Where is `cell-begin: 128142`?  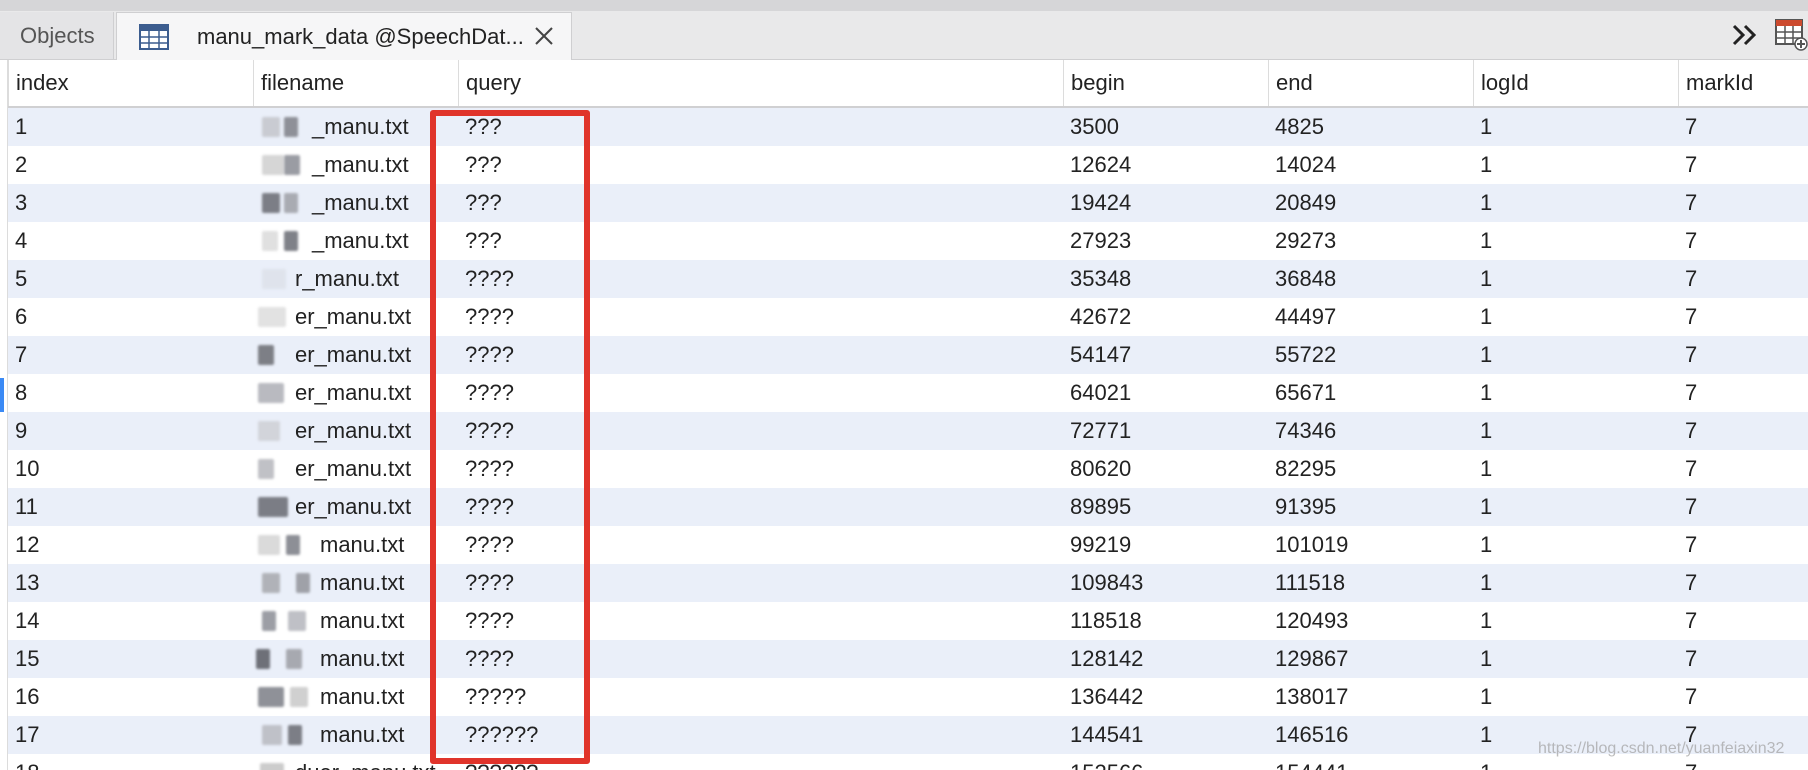 cell-begin: 128142 is located at coordinates (1103, 659).